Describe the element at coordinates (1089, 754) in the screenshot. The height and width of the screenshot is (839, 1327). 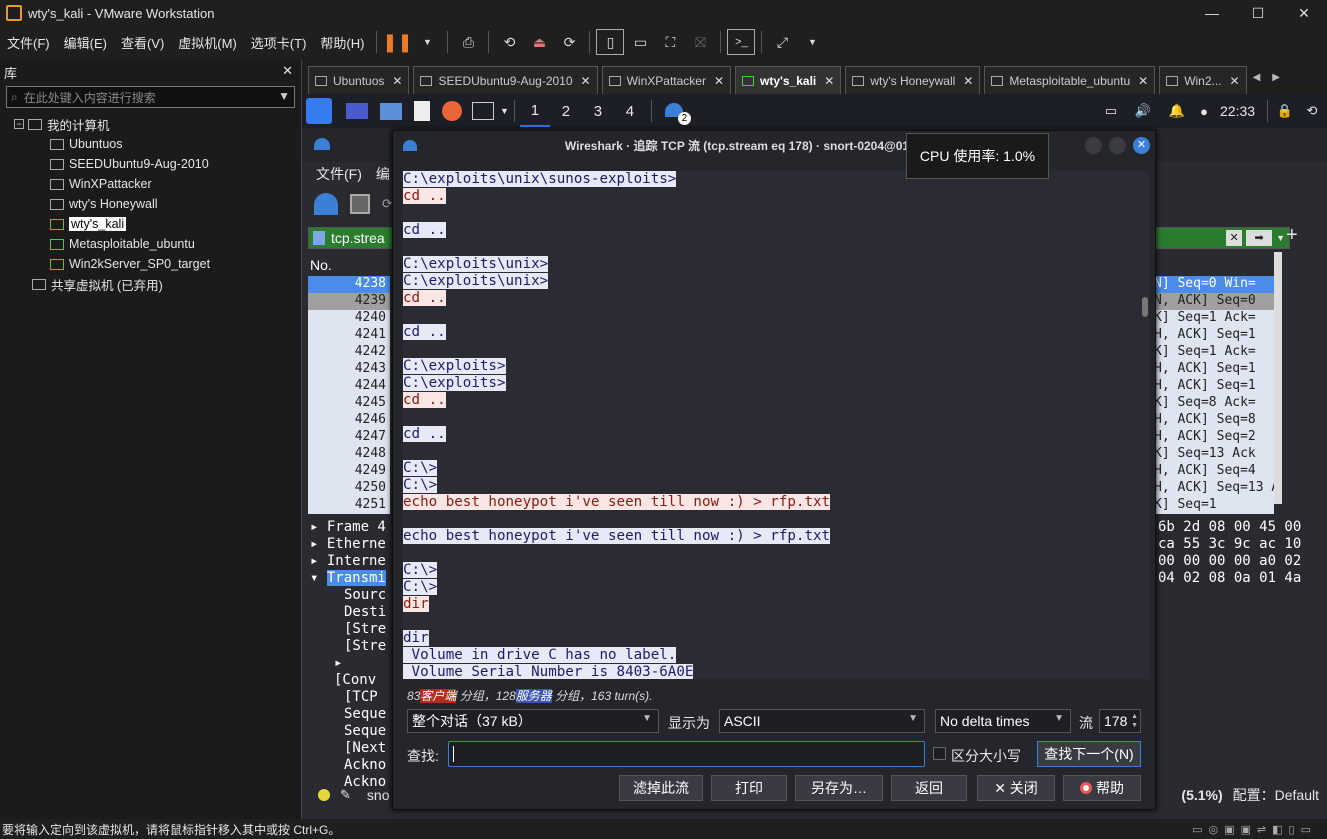
I see `find-next-button: 查找下一个(N)` at that location.